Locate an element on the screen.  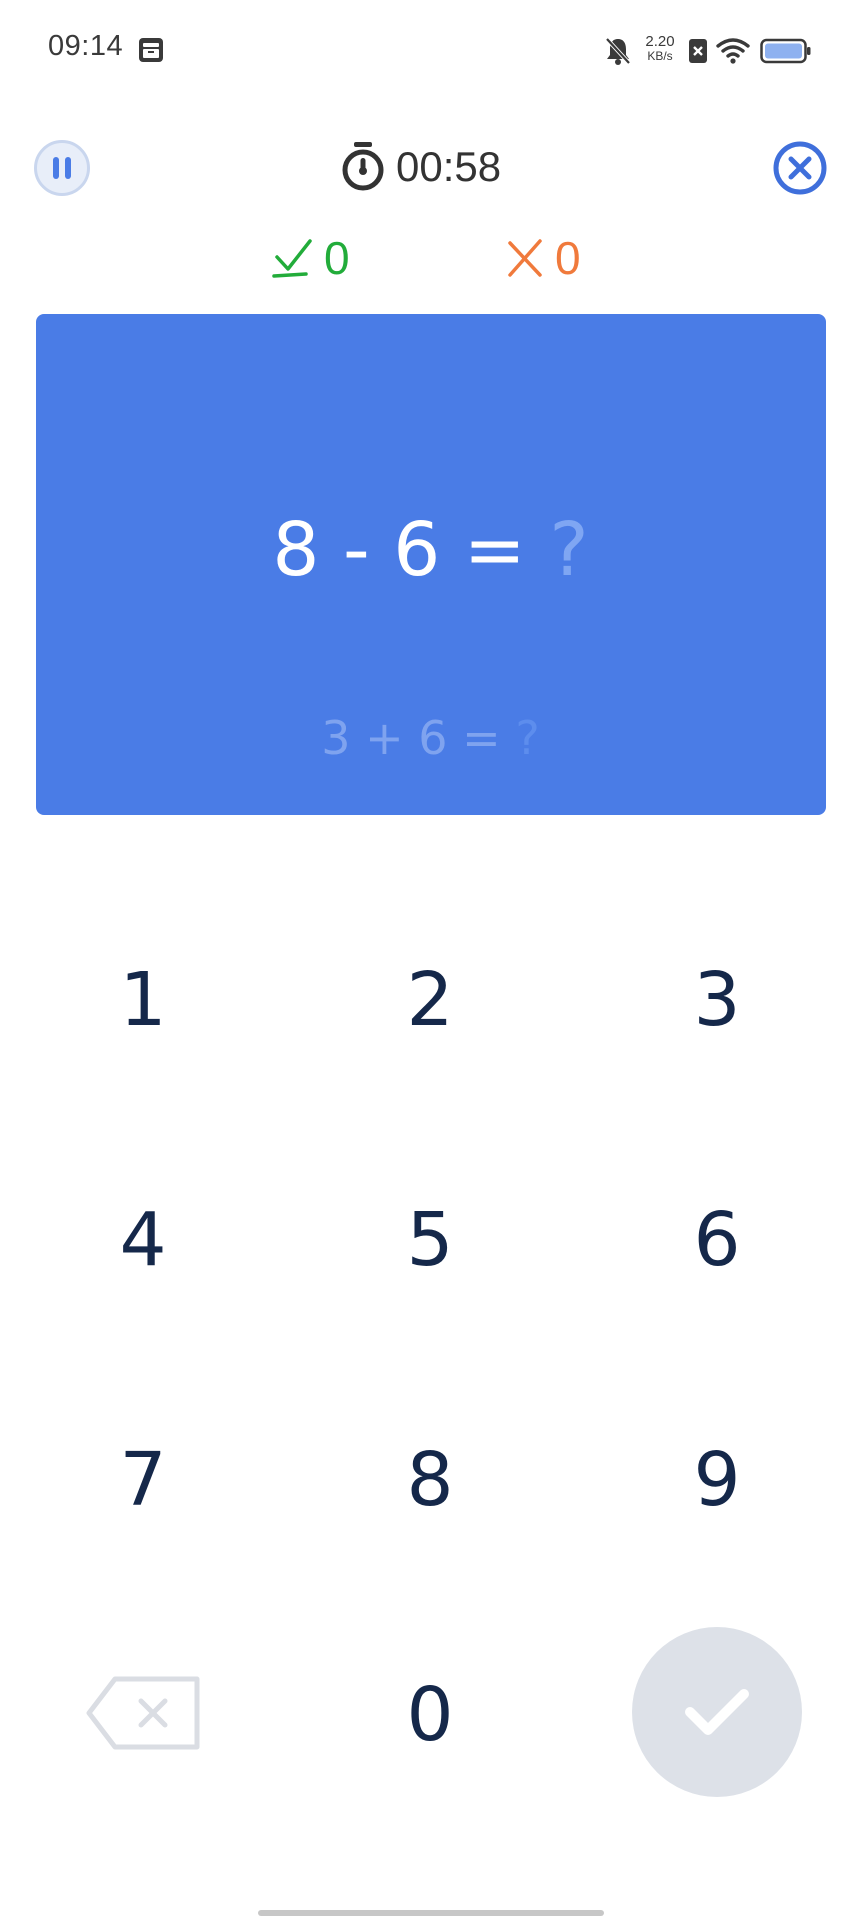
pause-icon is located at coordinates (62, 168).